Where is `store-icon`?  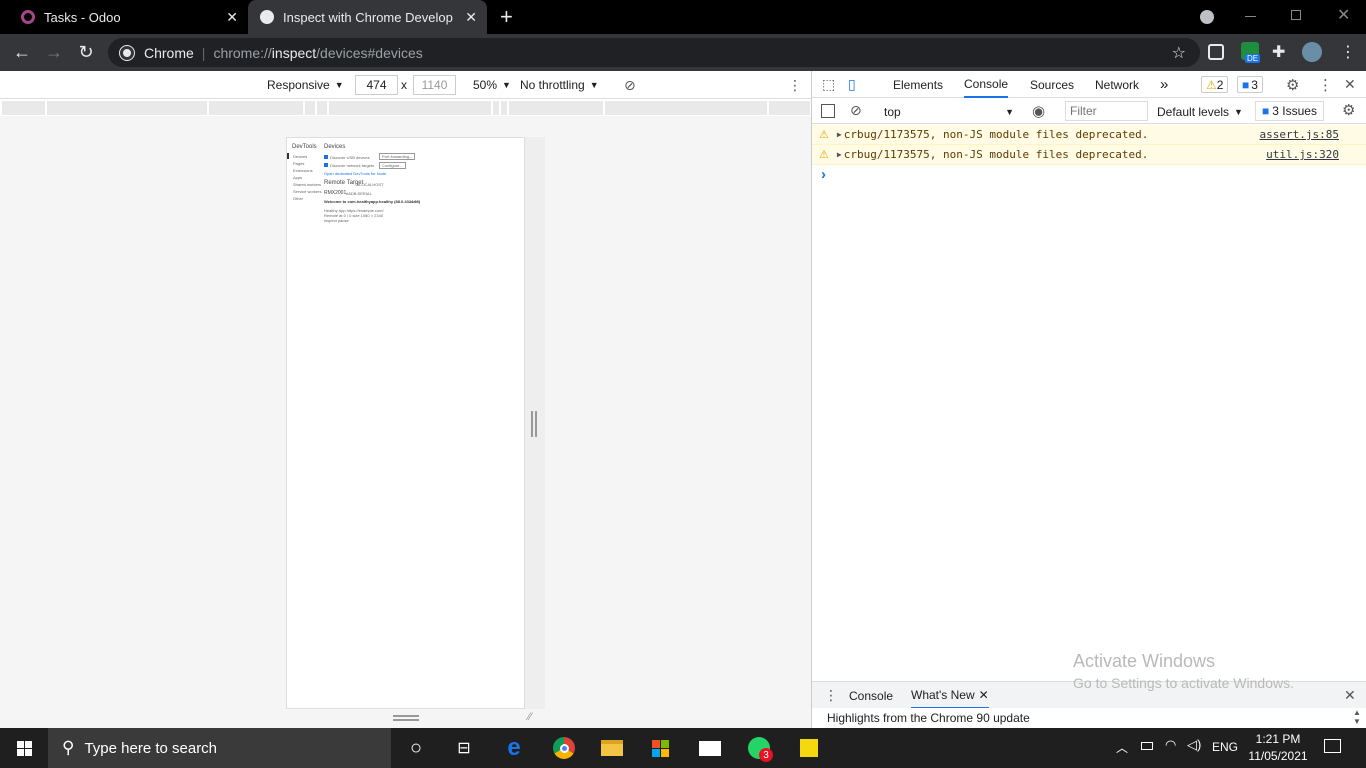 store-icon is located at coordinates (660, 748).